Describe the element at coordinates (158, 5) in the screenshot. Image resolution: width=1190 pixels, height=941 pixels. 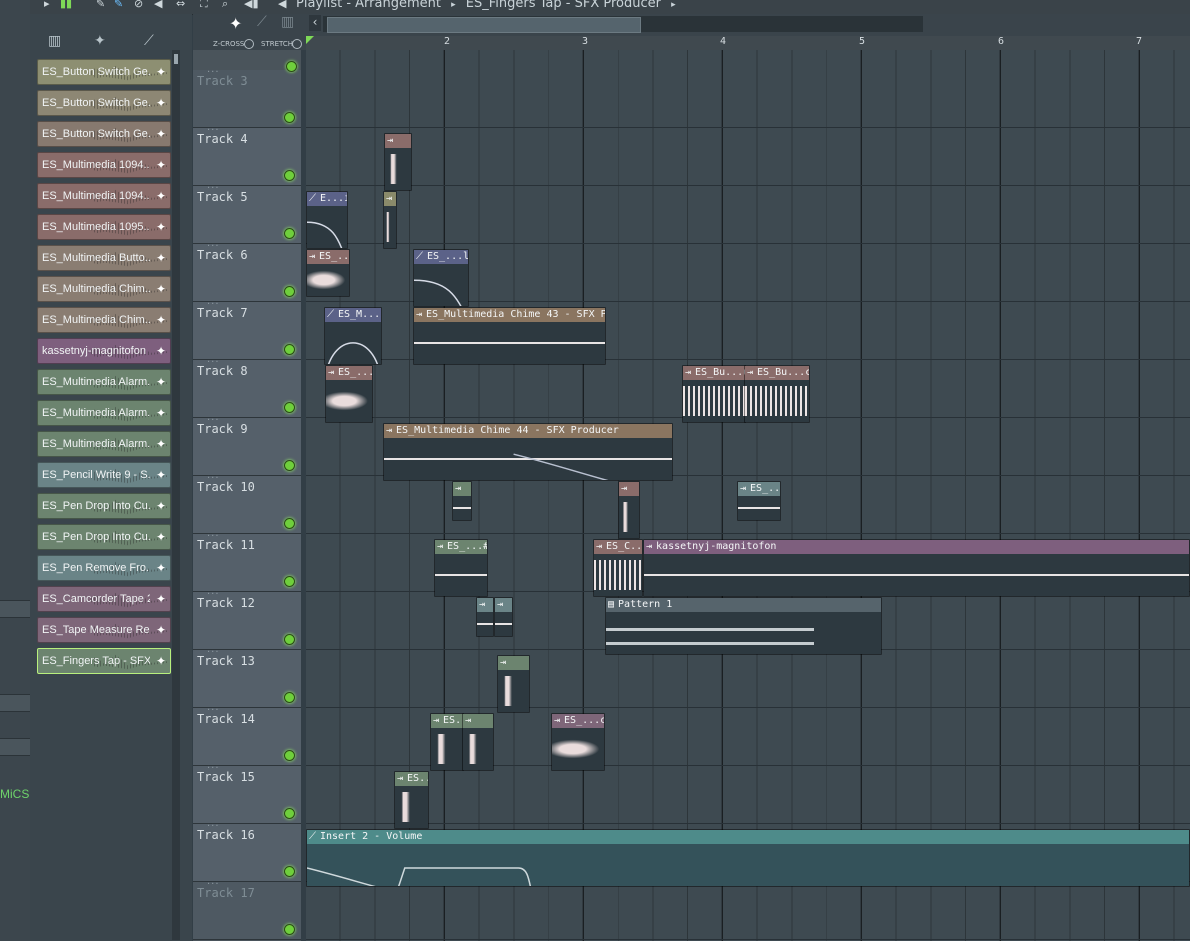
I see `mute-icon: ◀` at that location.